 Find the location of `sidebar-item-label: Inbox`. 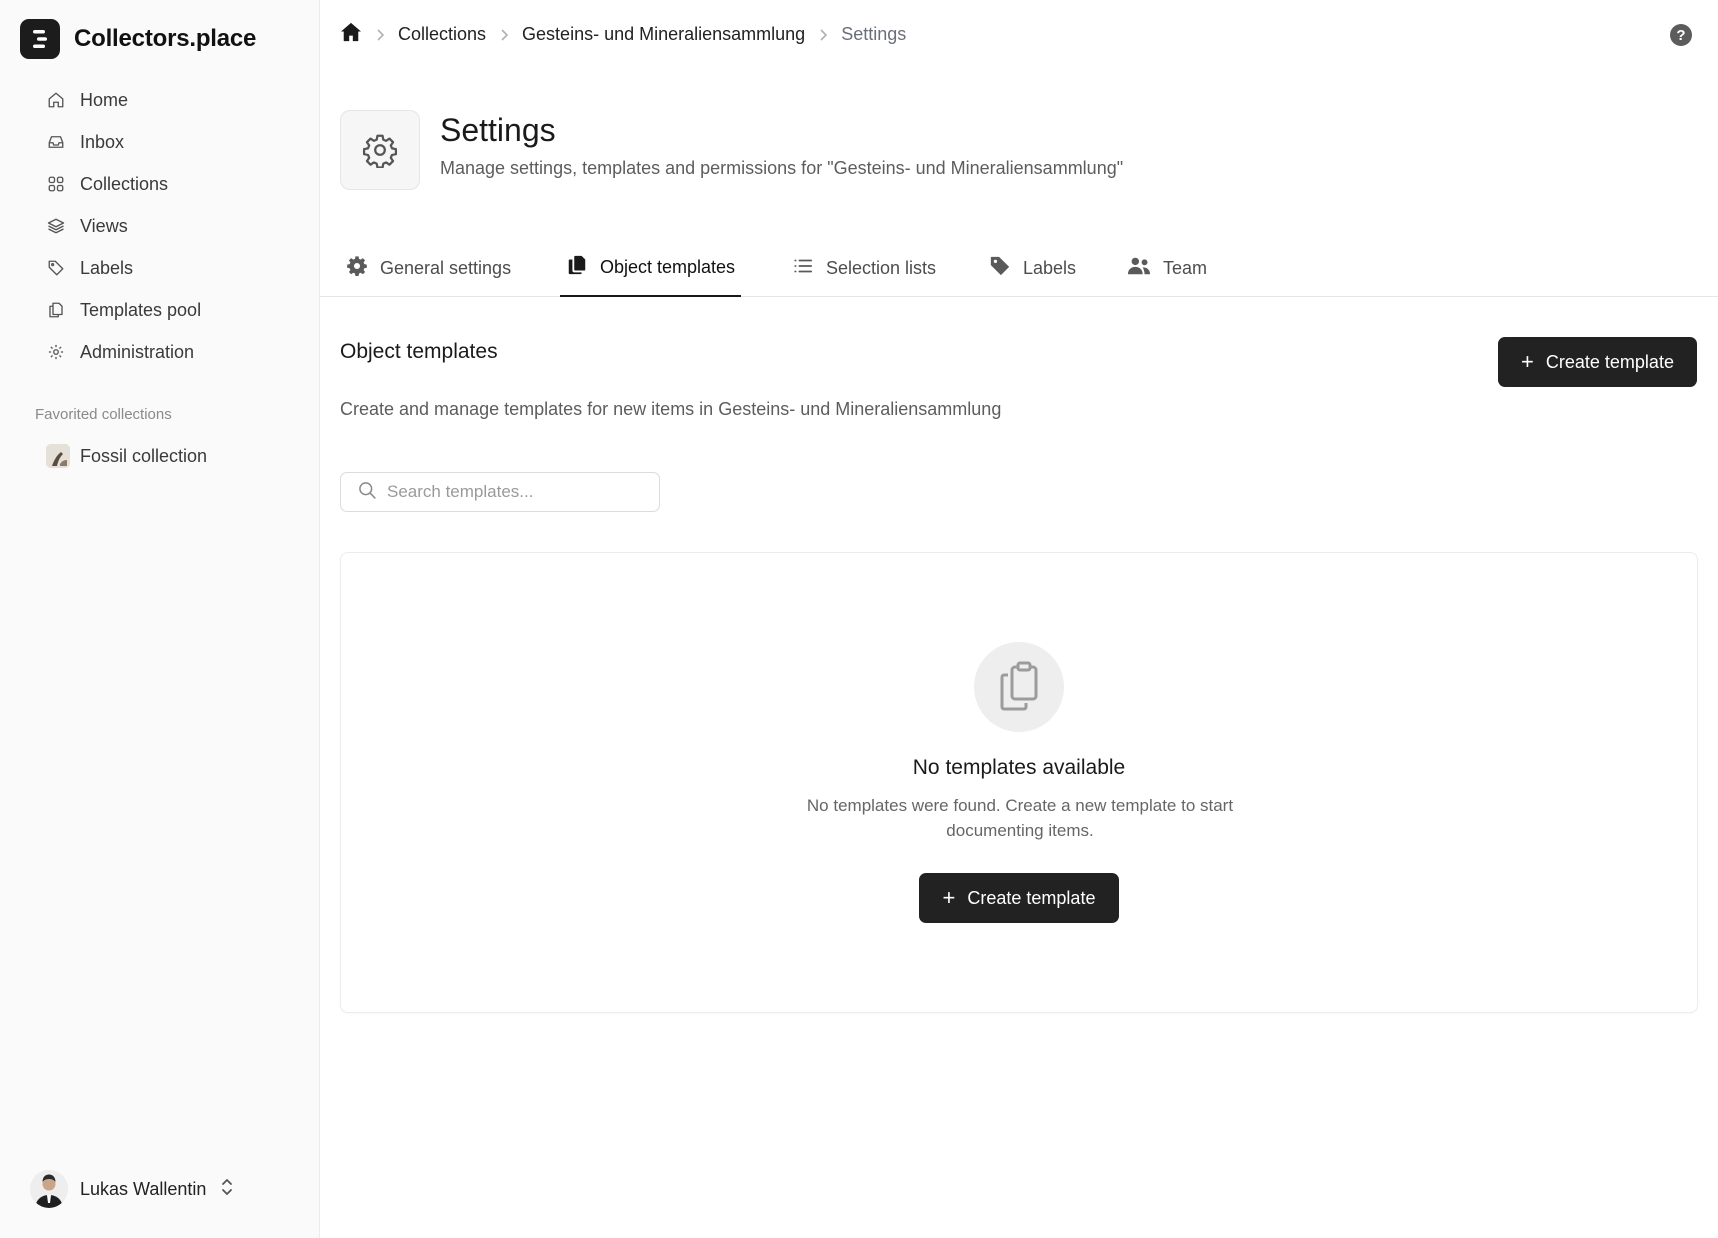

sidebar-item-label: Inbox is located at coordinates (102, 141).